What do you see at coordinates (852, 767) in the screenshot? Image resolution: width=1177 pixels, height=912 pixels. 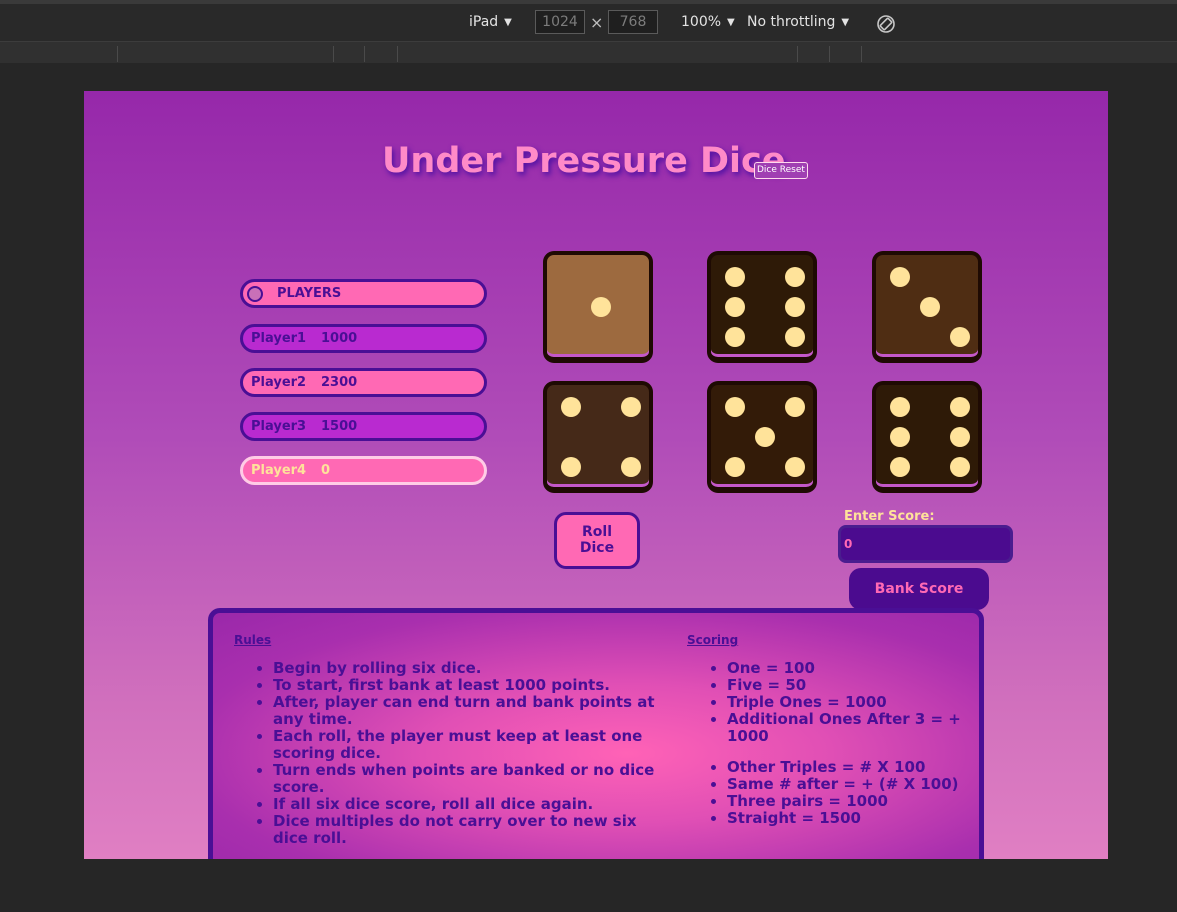 I see `scoring-item: Other Triples = # X 100` at bounding box center [852, 767].